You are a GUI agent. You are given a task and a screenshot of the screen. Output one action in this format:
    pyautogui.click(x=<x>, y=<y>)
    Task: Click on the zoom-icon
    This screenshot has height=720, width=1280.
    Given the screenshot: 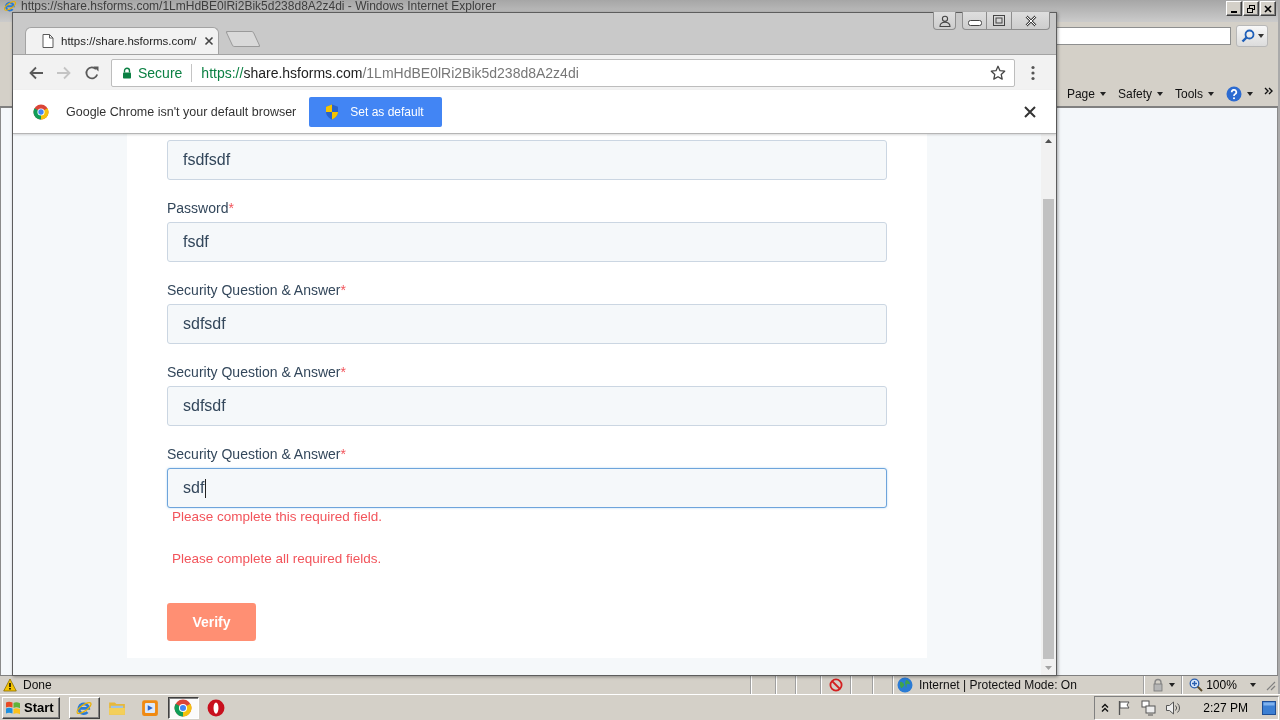 What is the action you would take?
    pyautogui.click(x=1196, y=685)
    